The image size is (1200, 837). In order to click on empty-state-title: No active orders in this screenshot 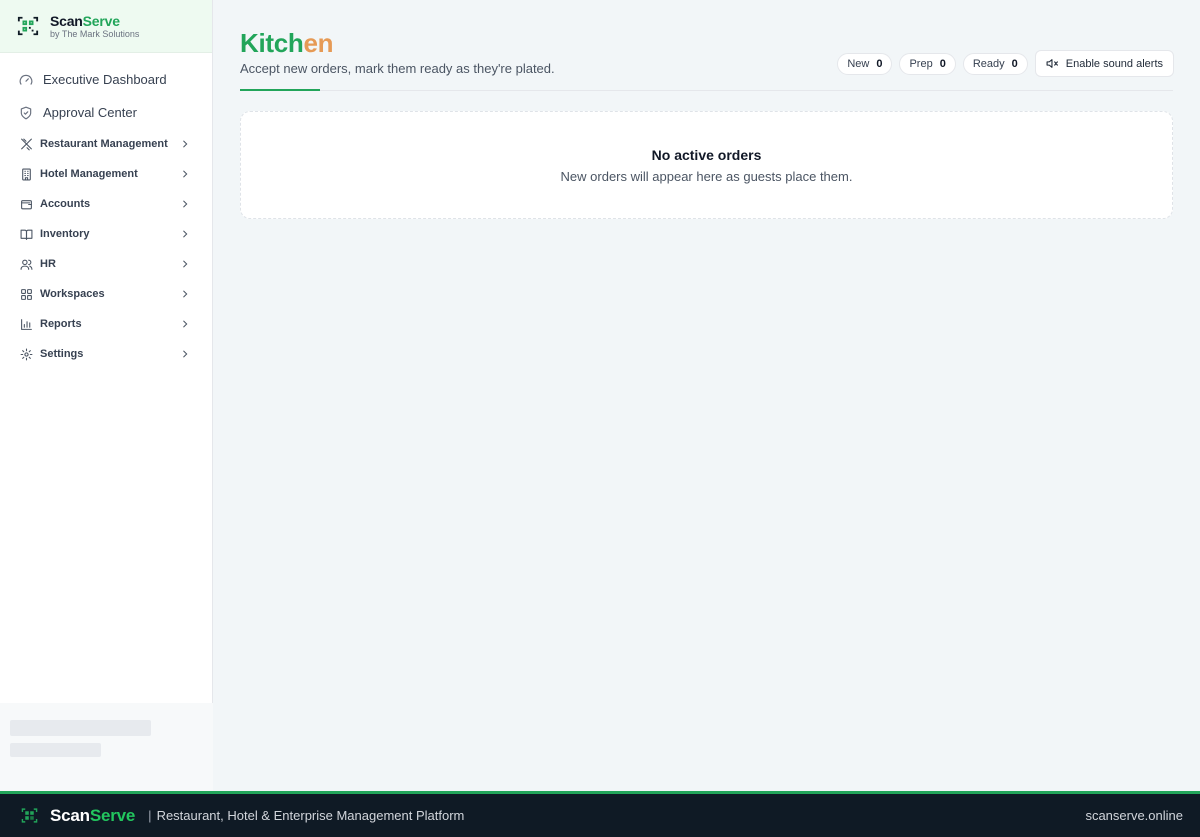, I will do `click(706, 155)`.